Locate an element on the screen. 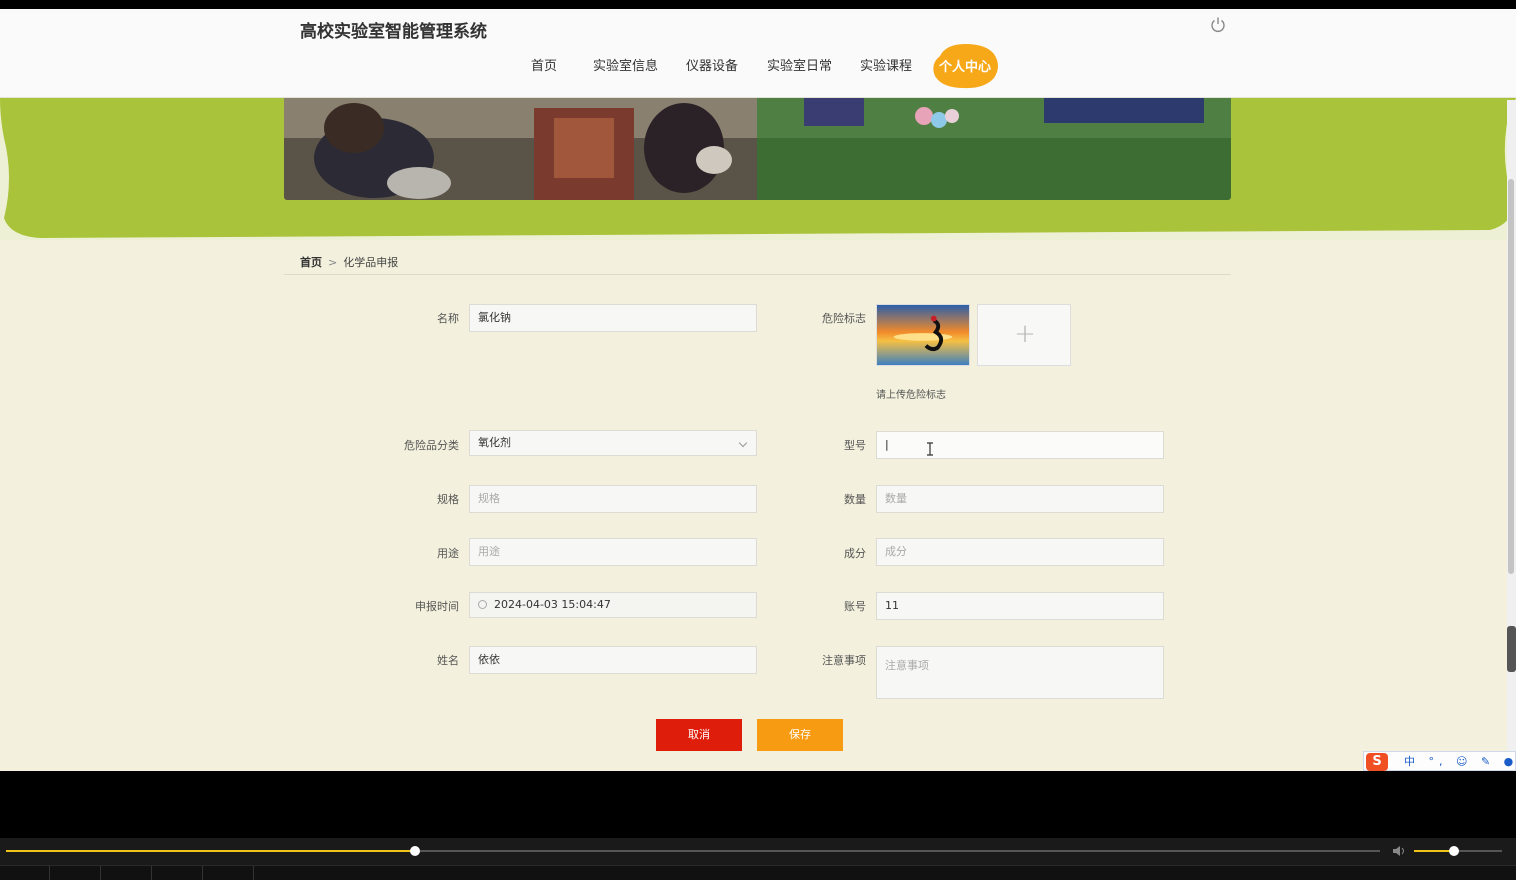  report-time-value: 2024-04-03 15:04:47 is located at coordinates (552, 604).